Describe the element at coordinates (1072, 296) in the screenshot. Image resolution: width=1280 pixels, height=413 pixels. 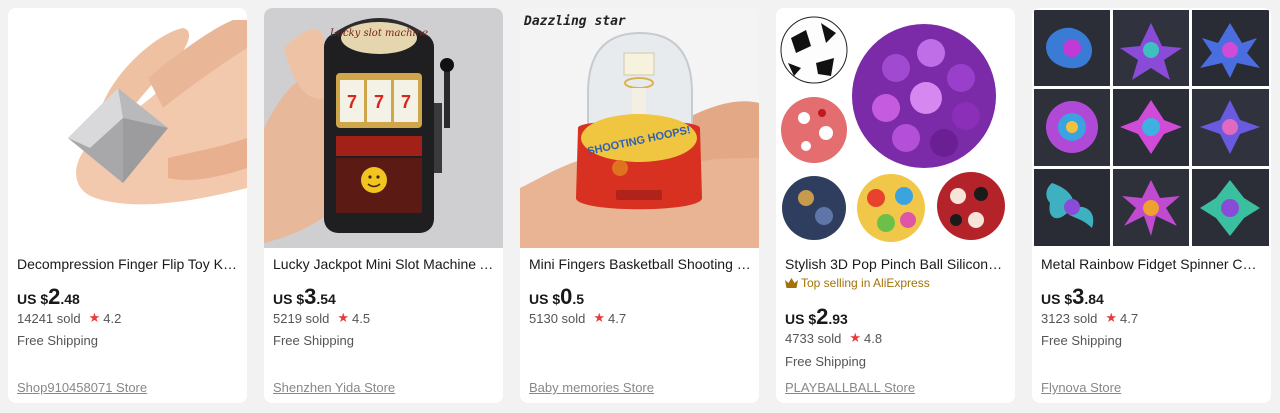
I see `product-price: US $3.84` at that location.